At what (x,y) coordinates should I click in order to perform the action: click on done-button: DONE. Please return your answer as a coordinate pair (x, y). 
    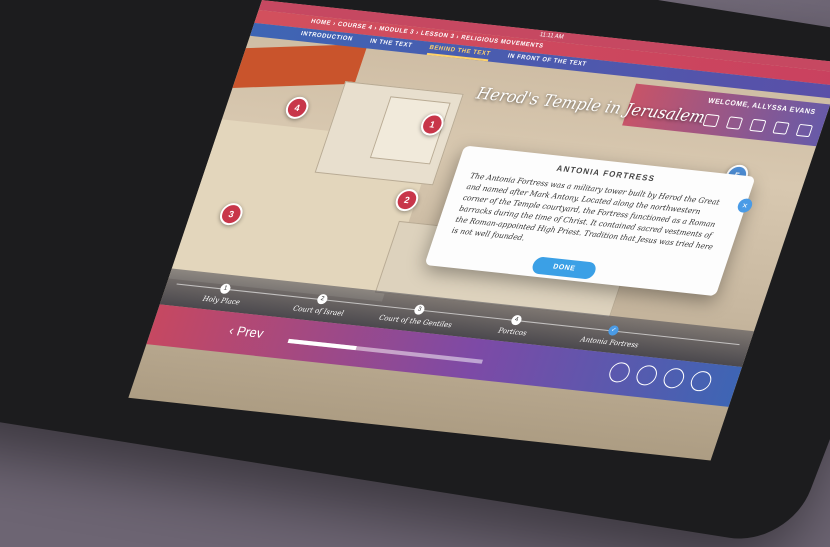
    Looking at the image, I should click on (564, 268).